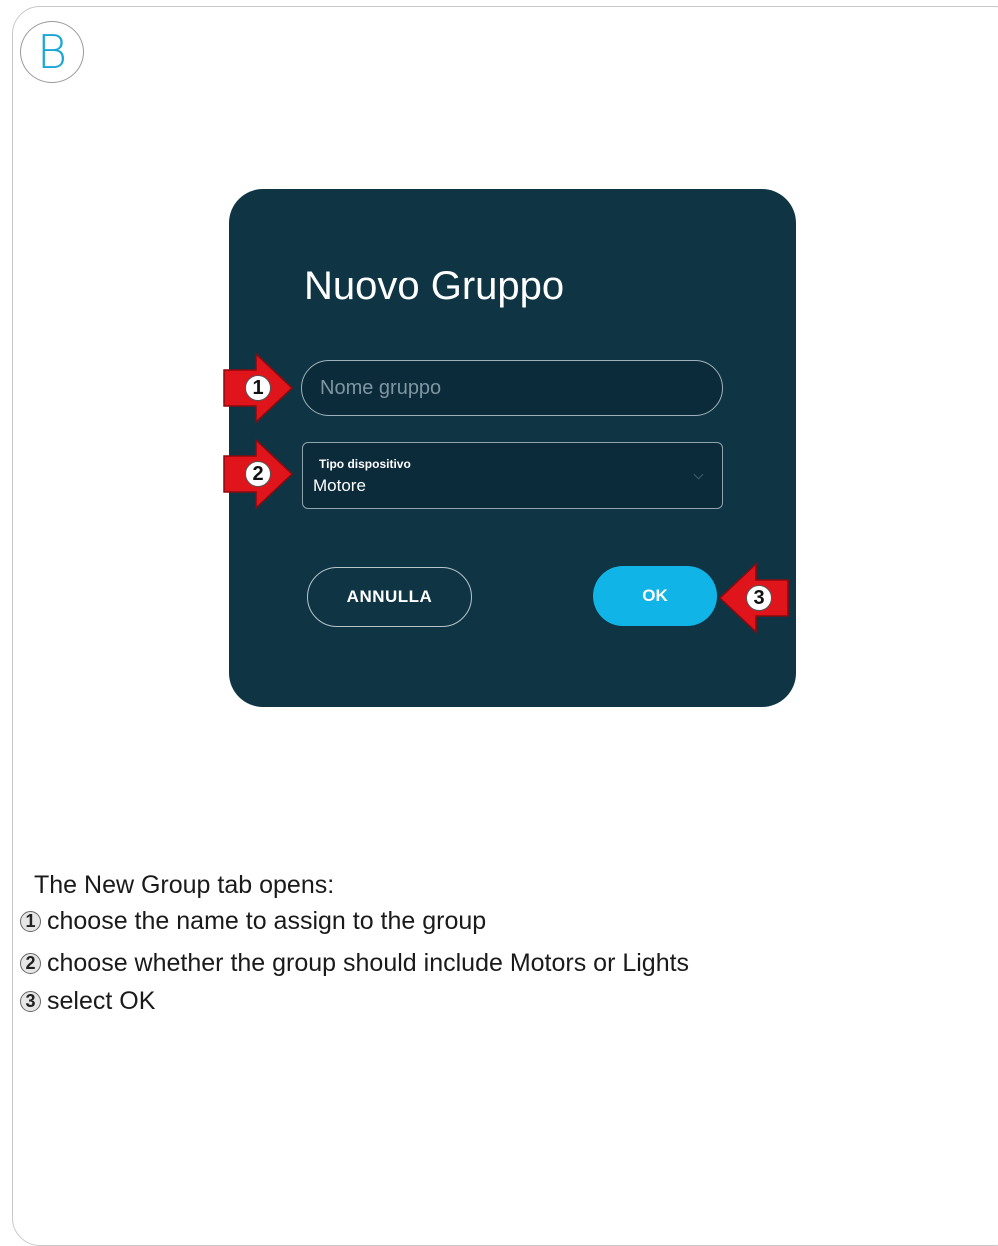 The width and height of the screenshot is (998, 1246). I want to click on step-text: select OK, so click(101, 1000).